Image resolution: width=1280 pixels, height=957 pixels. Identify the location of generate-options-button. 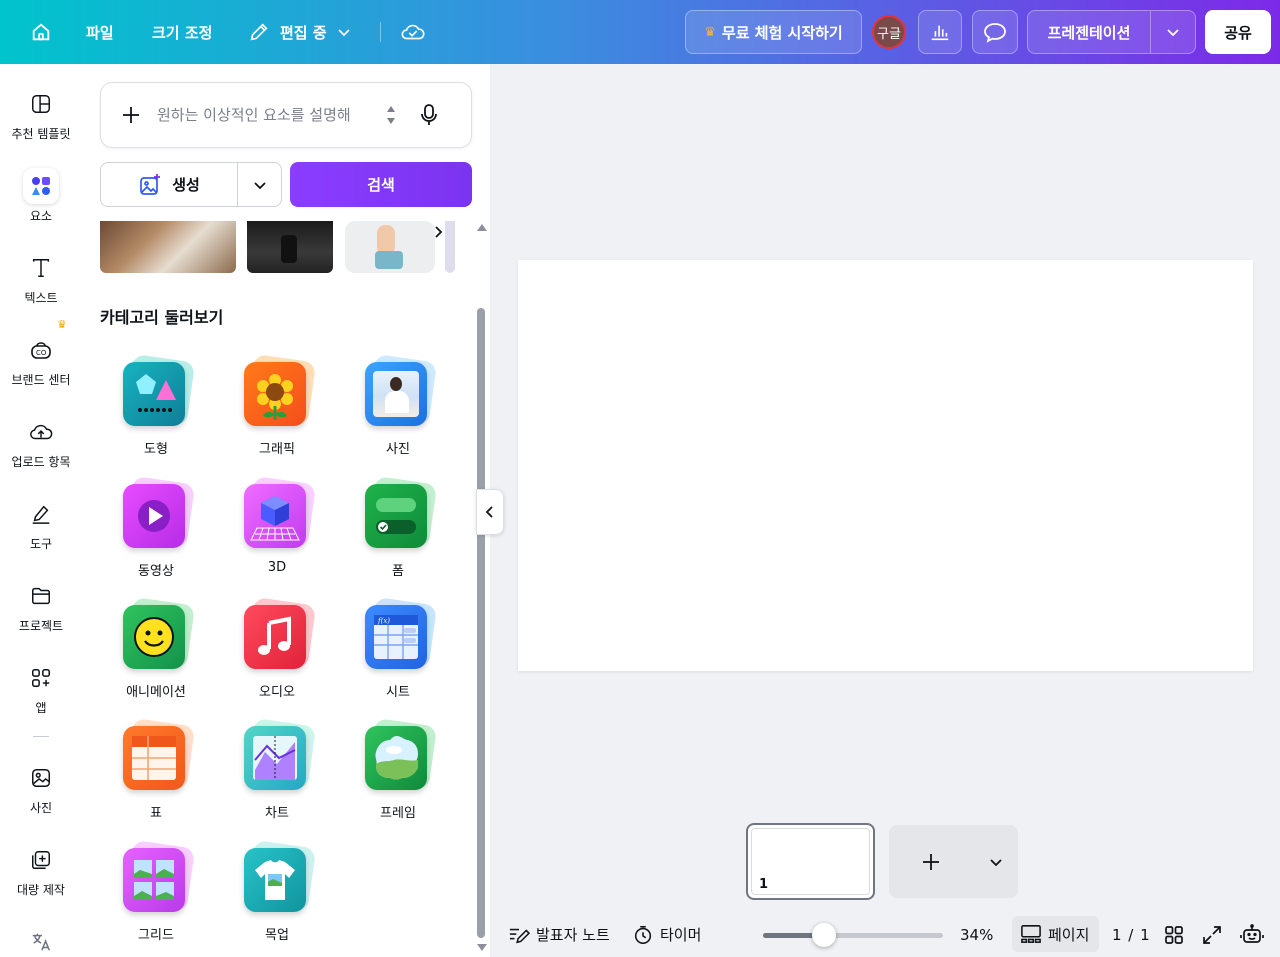
(259, 185).